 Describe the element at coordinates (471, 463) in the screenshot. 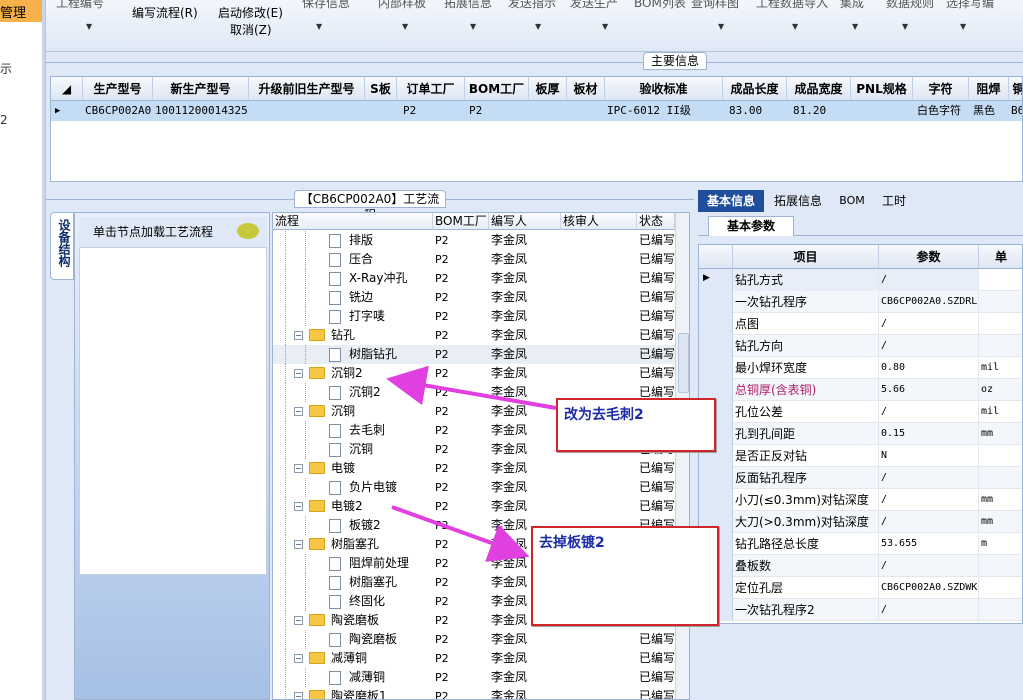

I see `annotation-arrows` at that location.